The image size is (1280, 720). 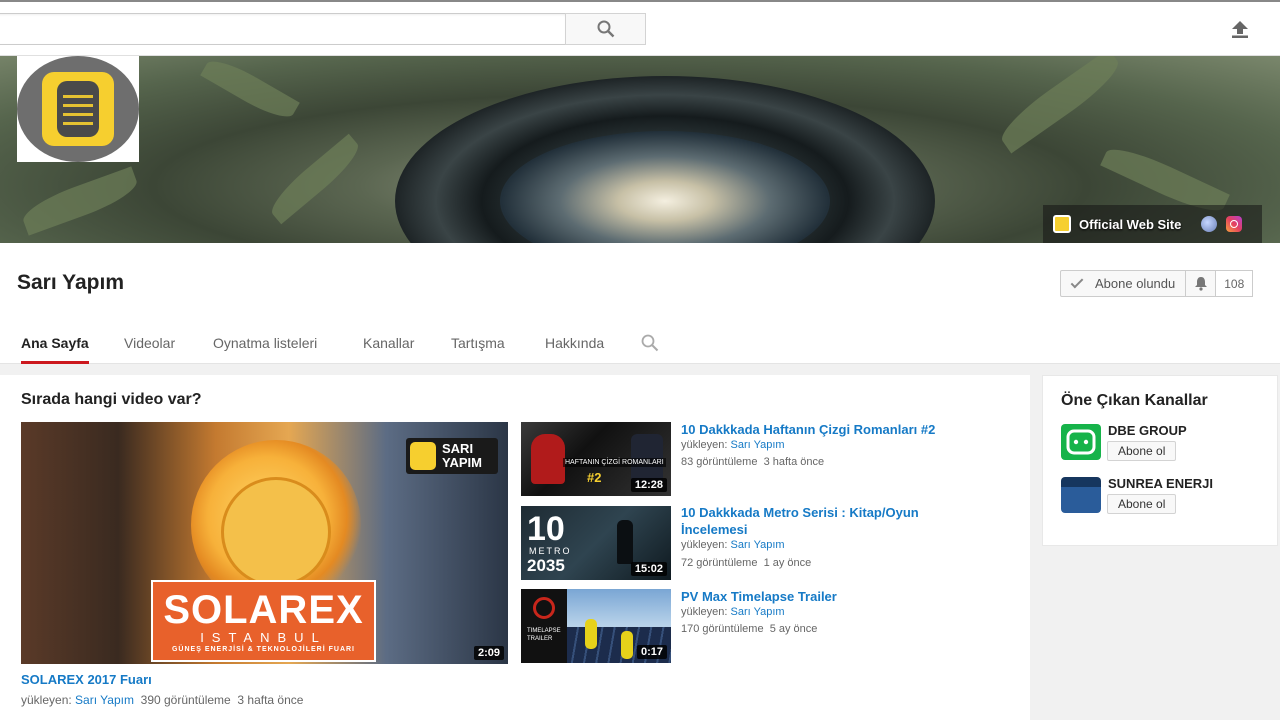 I want to click on video-thumbnail: 10 METRO 2035 15:02, so click(x=596, y=543).